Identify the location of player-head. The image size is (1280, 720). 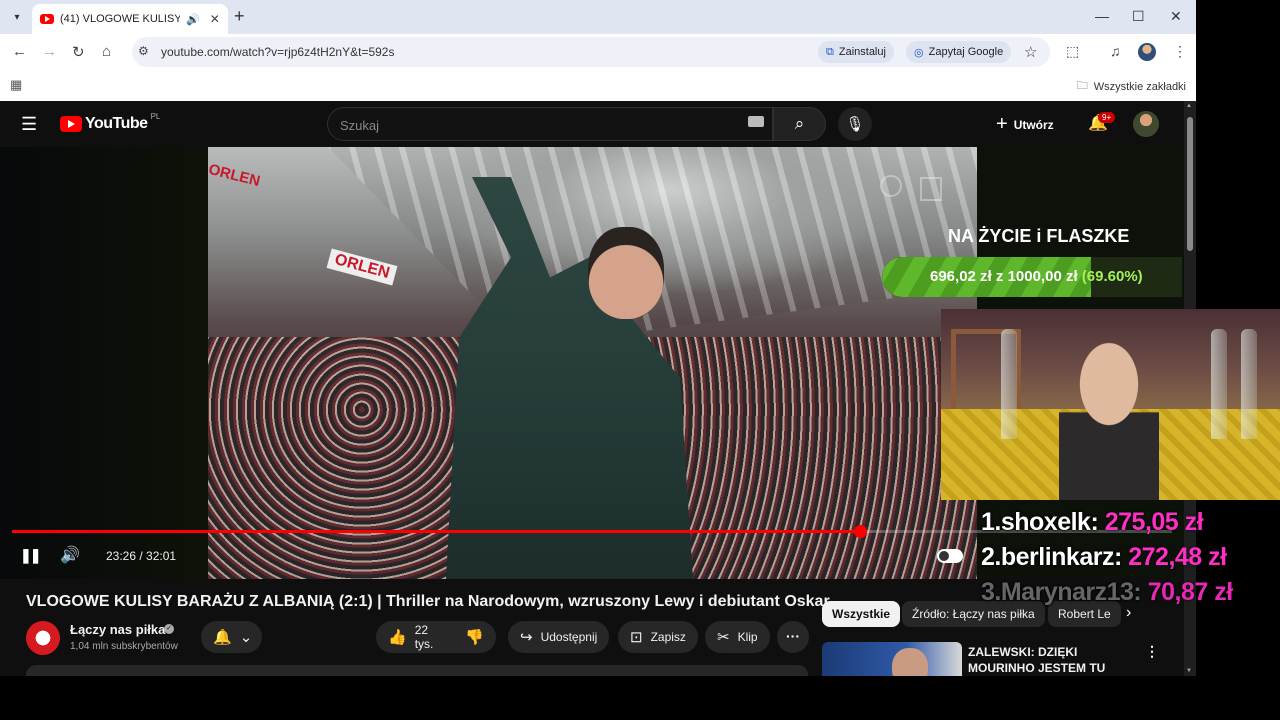
(626, 273).